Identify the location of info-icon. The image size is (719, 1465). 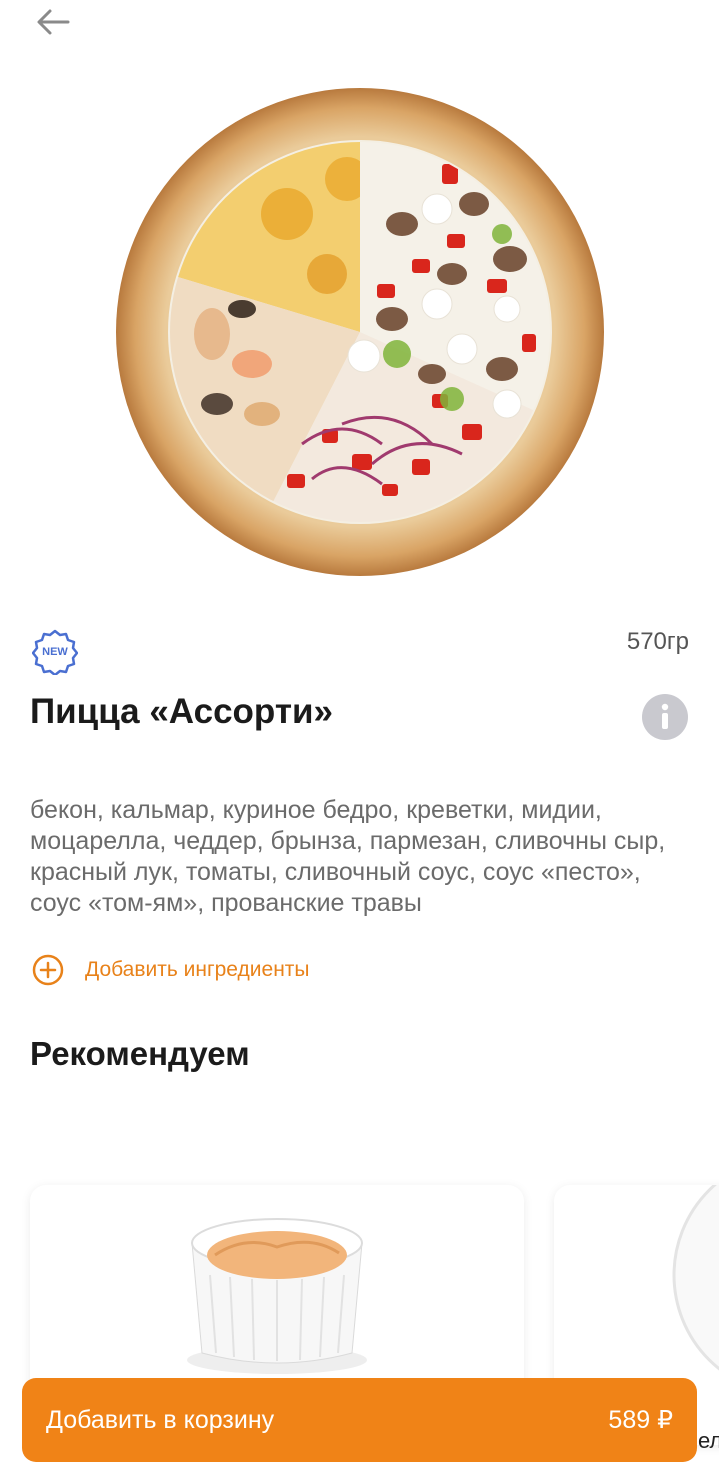
(665, 716).